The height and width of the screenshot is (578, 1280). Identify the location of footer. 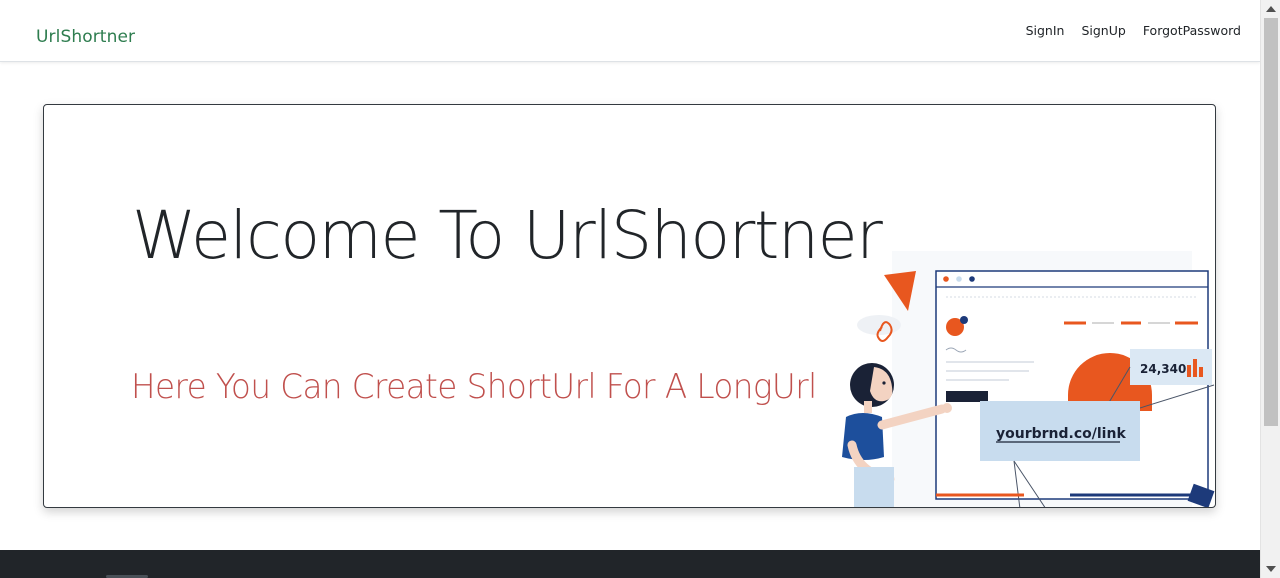
(630, 564).